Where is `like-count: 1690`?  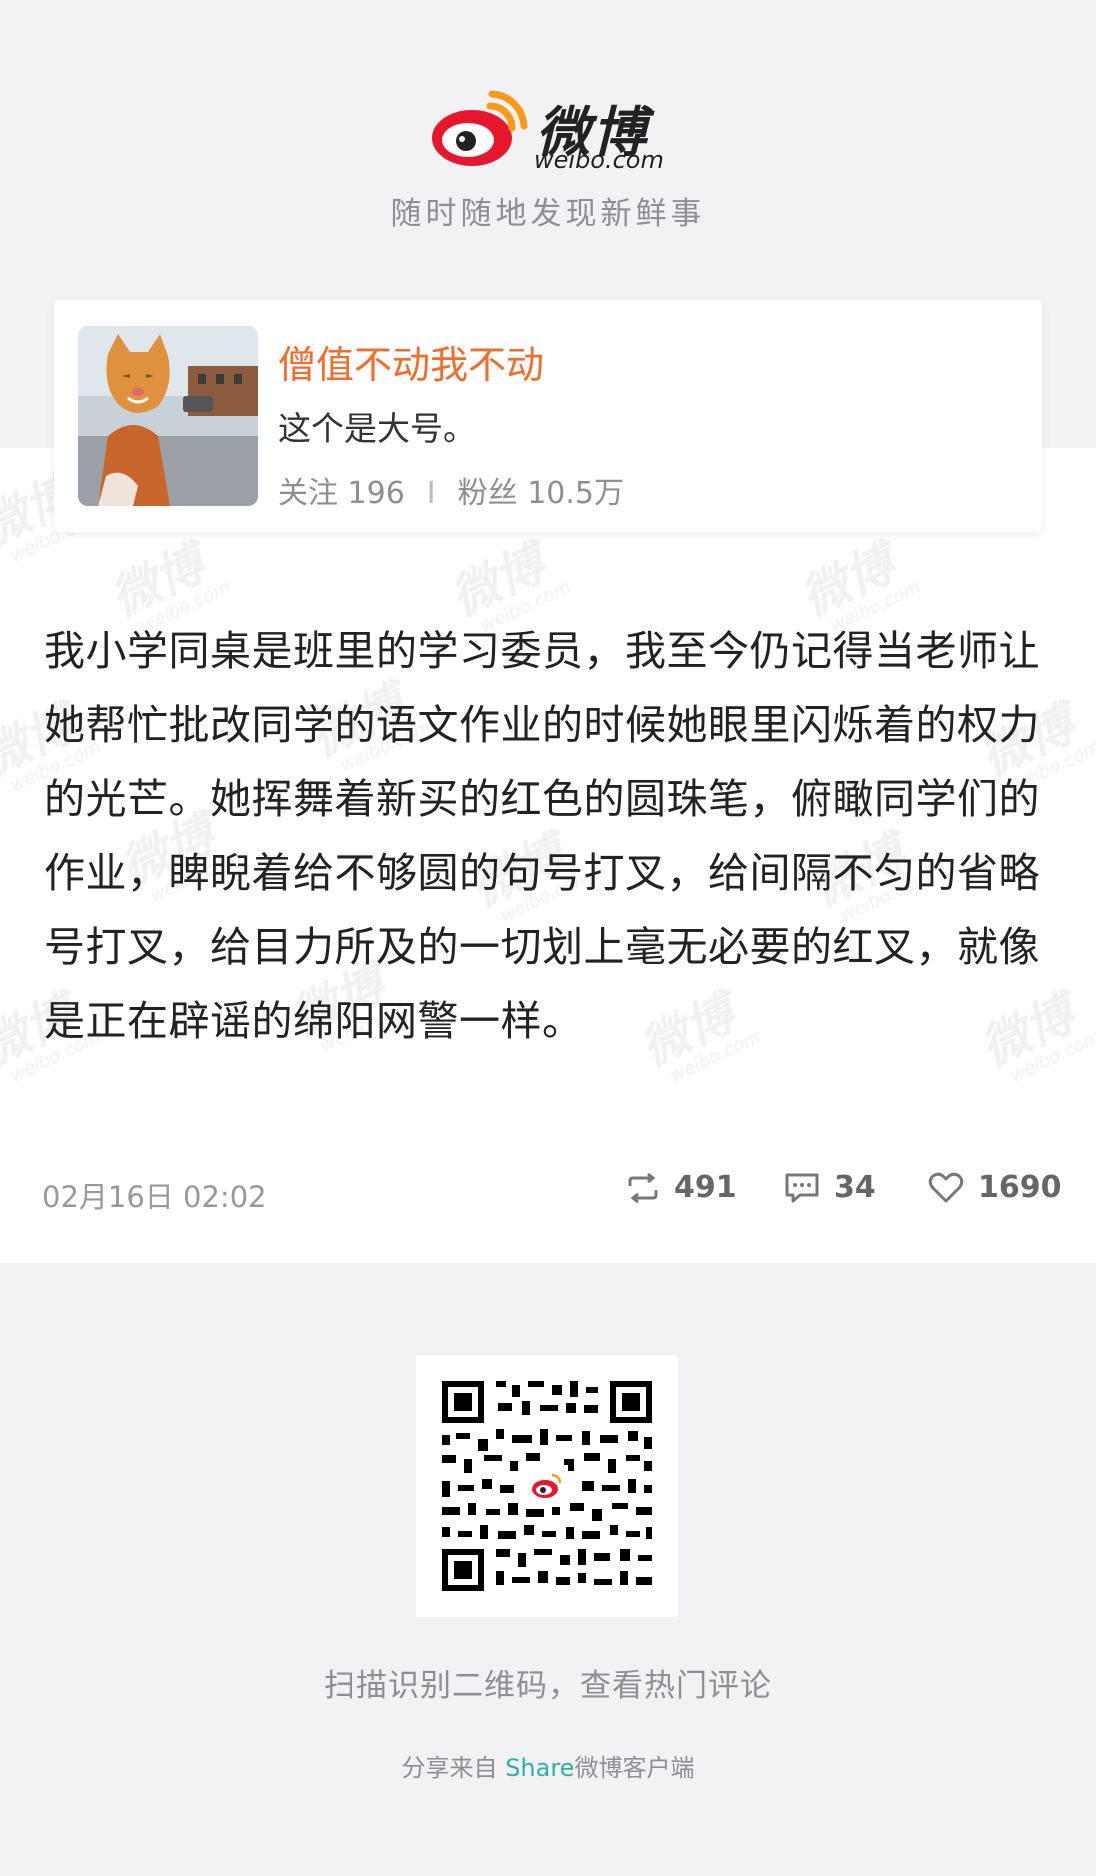
like-count: 1690 is located at coordinates (1020, 1187).